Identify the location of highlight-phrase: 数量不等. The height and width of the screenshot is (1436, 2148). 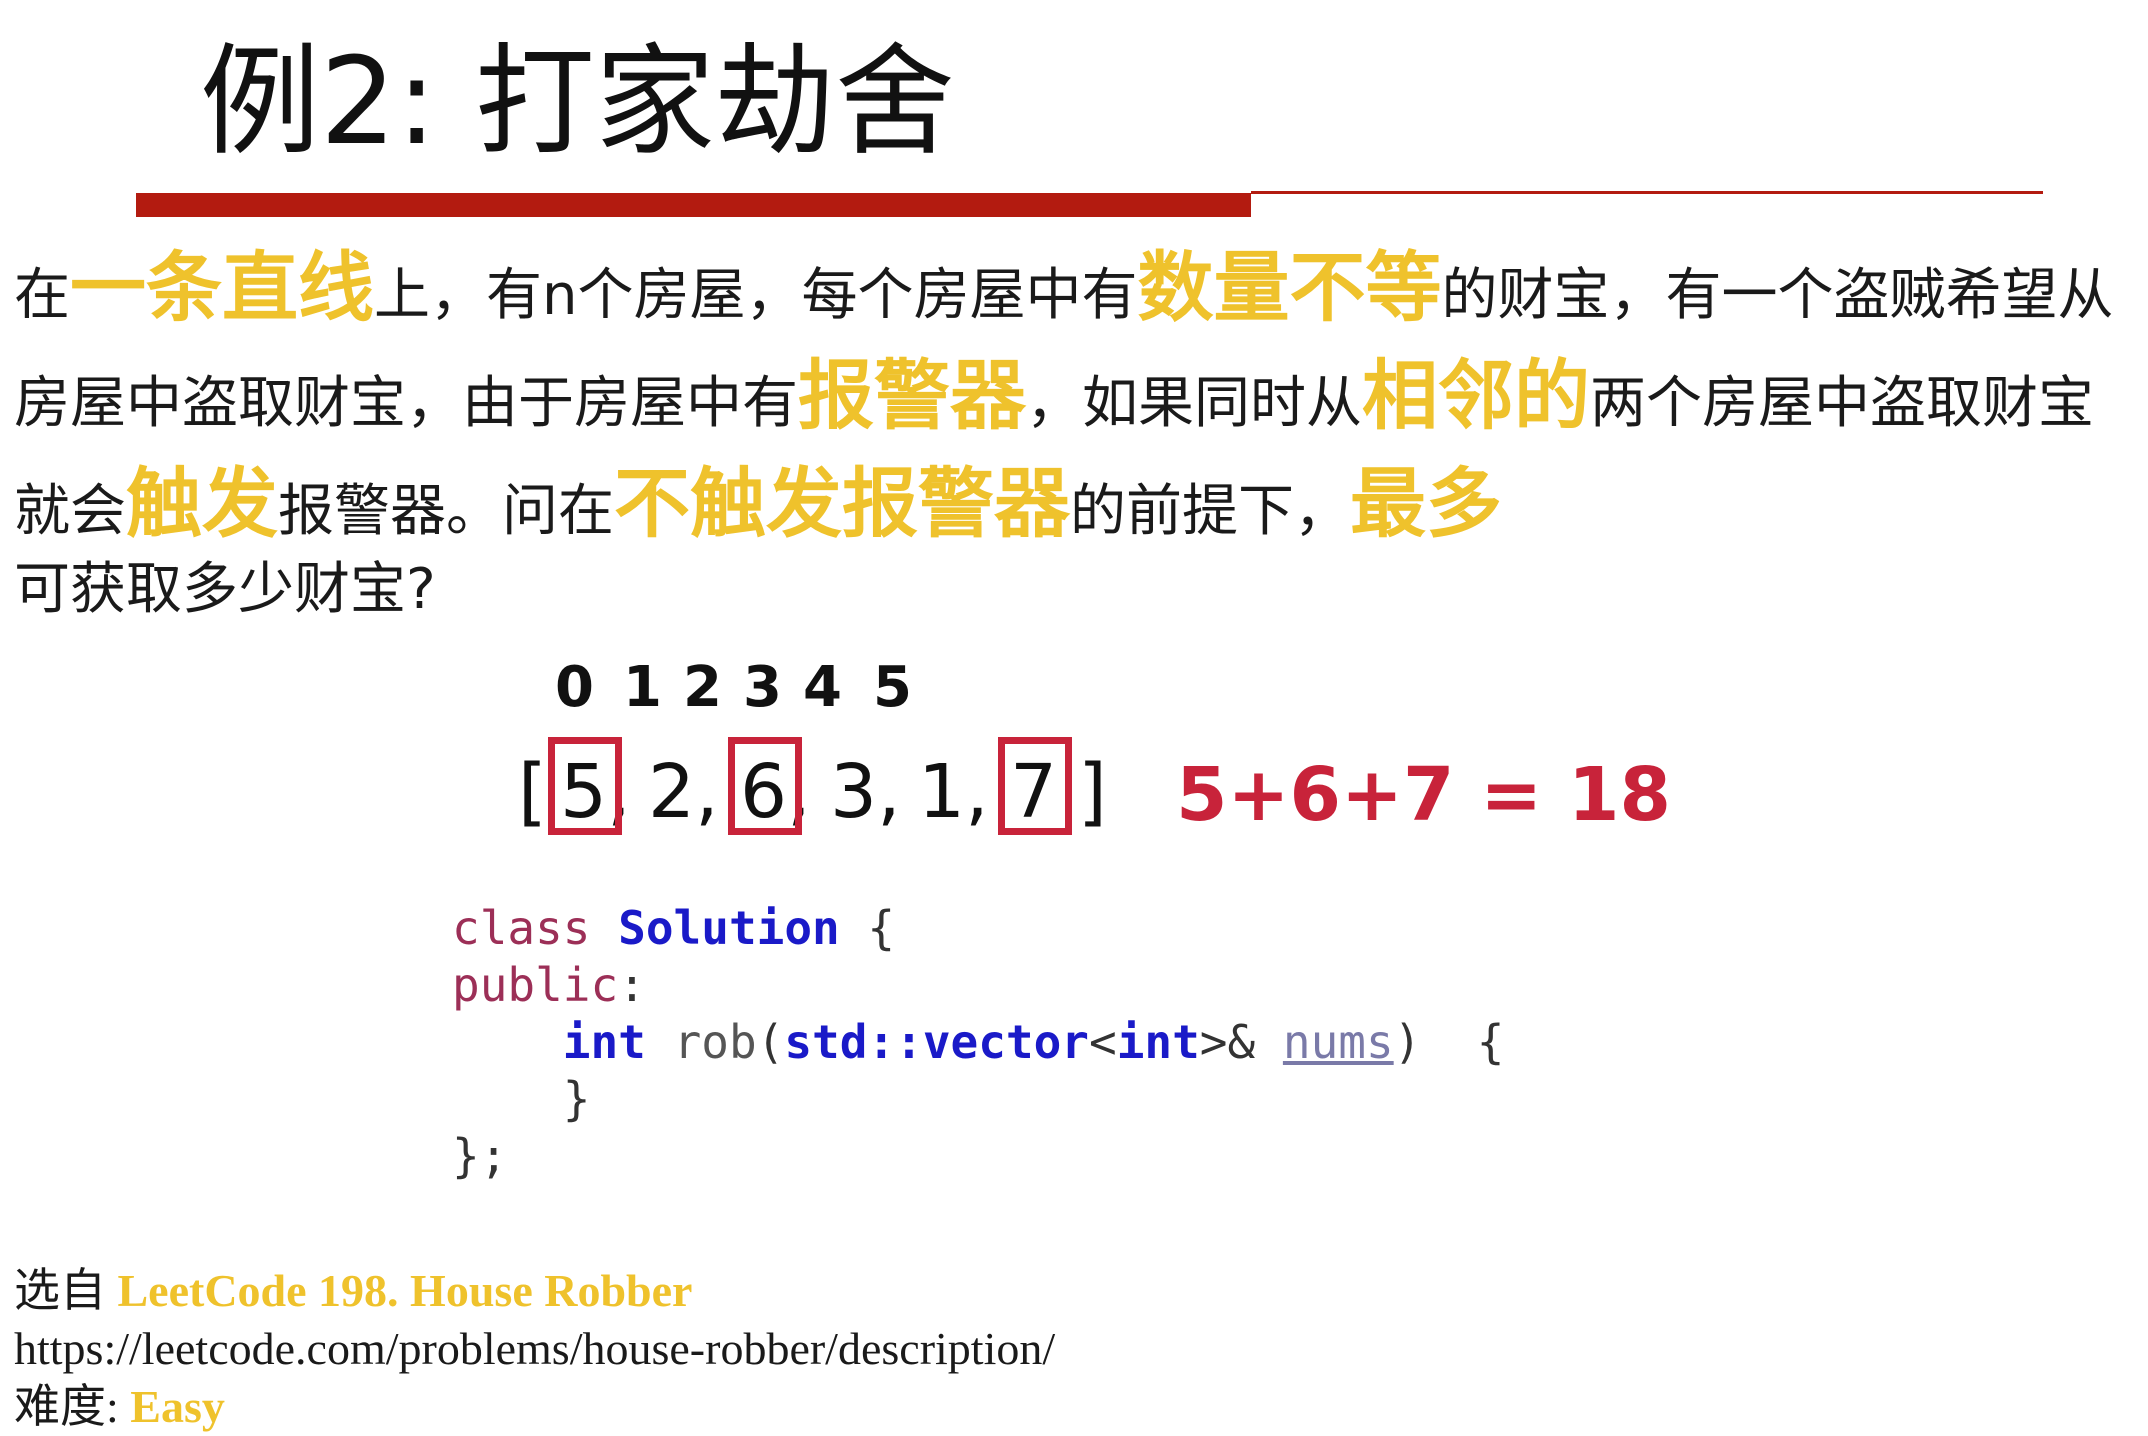
(1289, 287).